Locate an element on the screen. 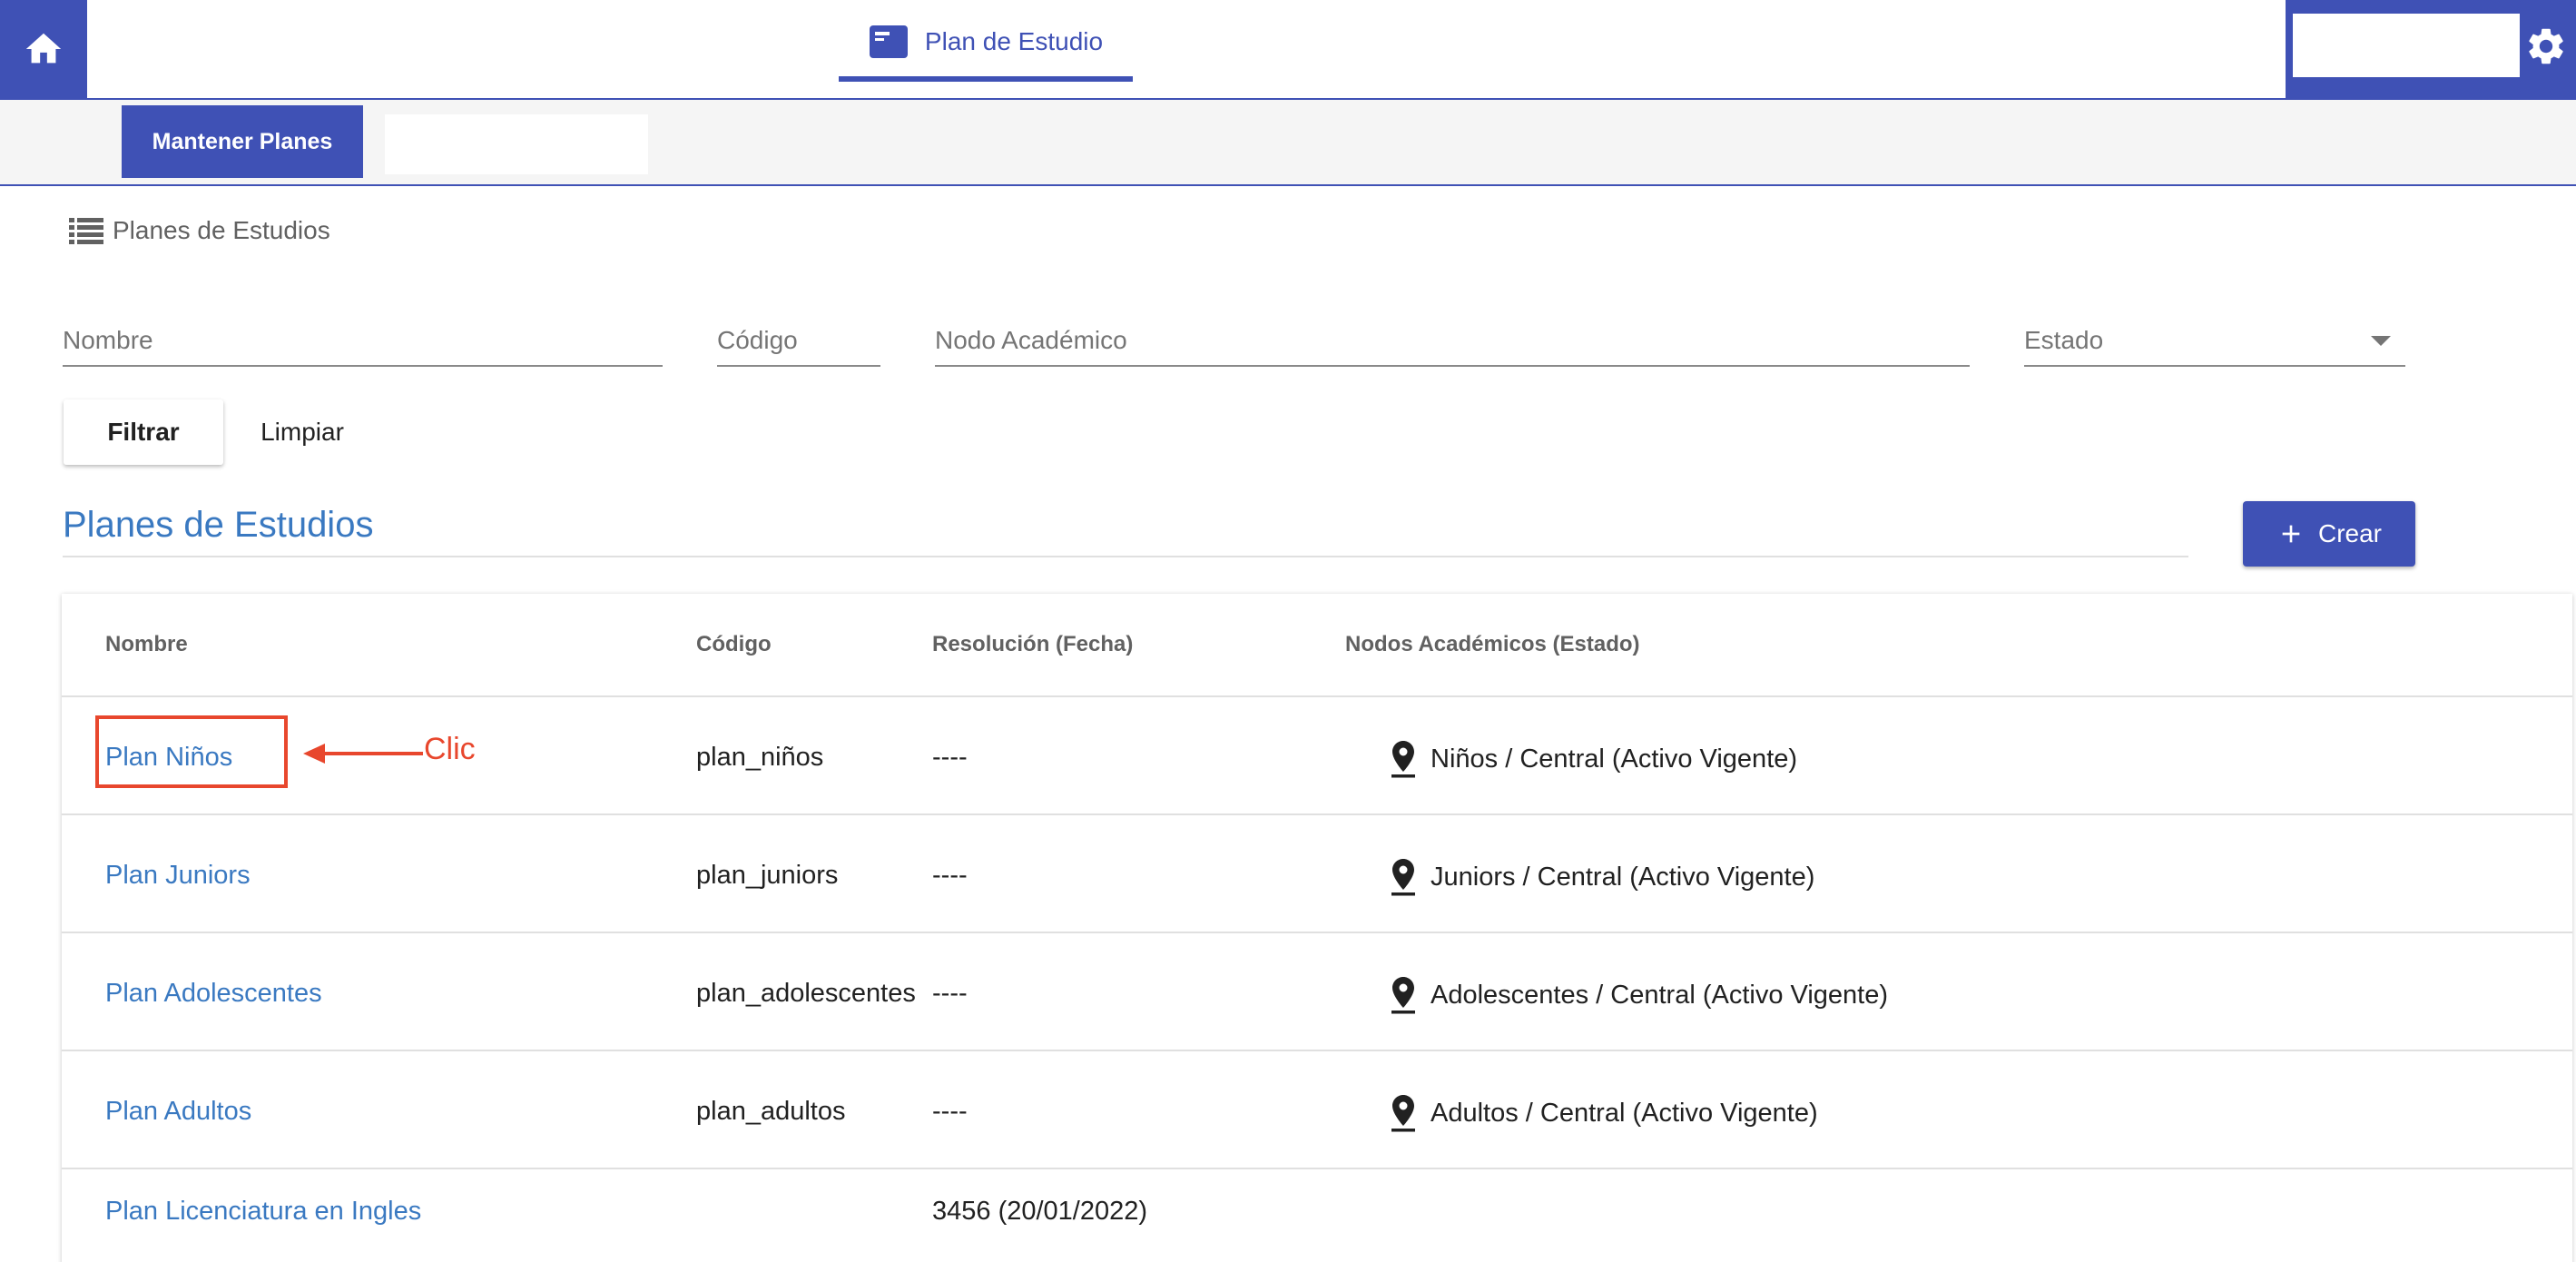 Image resolution: width=2576 pixels, height=1262 pixels. academic-node-label: Adolescentes / Central (Activo Vigente) is located at coordinates (1660, 995).